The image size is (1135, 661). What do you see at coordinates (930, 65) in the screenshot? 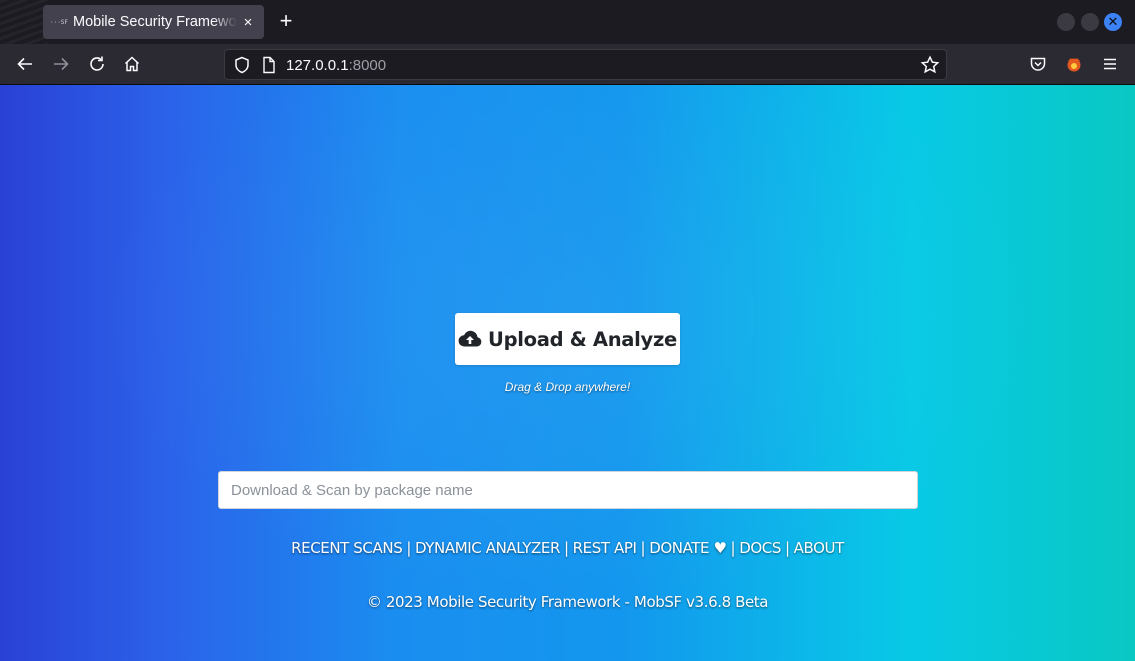
I see `bookmark-star-icon` at bounding box center [930, 65].